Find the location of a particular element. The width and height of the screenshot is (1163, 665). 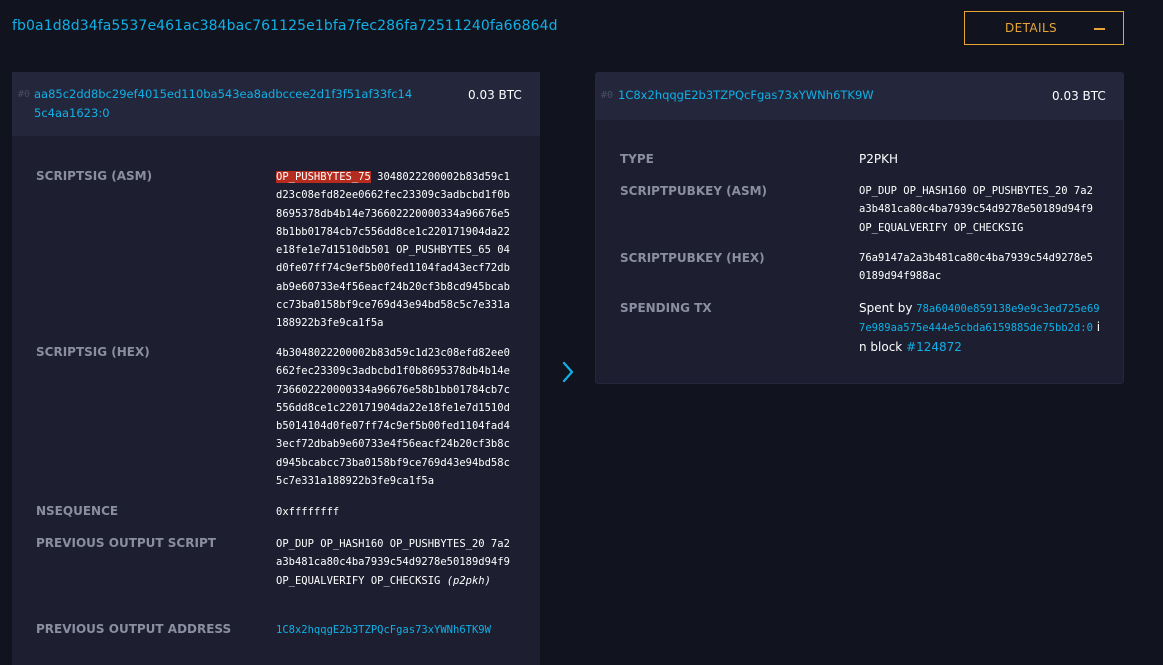

nsequence-label: NSEQUENCE is located at coordinates (77, 511).